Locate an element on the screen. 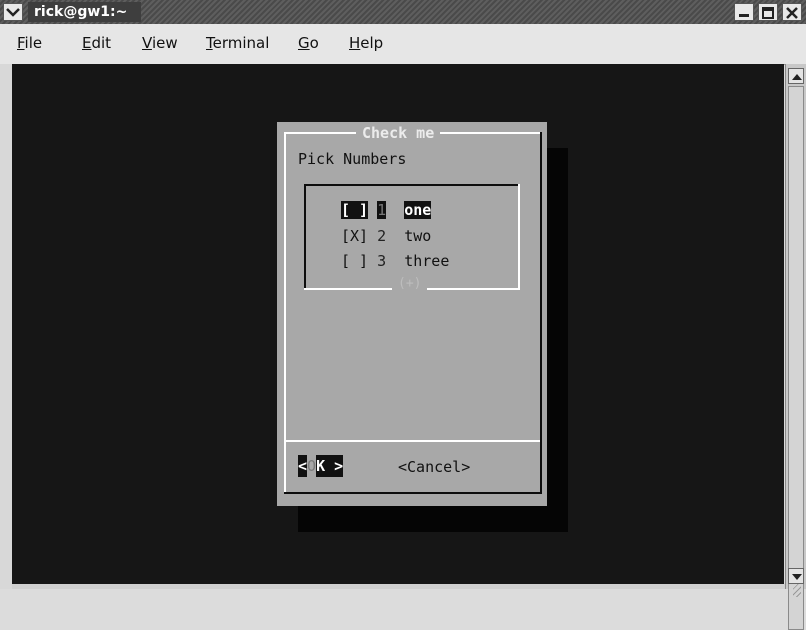 This screenshot has height=630, width=806. checklist-item: [ ] 3 three is located at coordinates (395, 261).